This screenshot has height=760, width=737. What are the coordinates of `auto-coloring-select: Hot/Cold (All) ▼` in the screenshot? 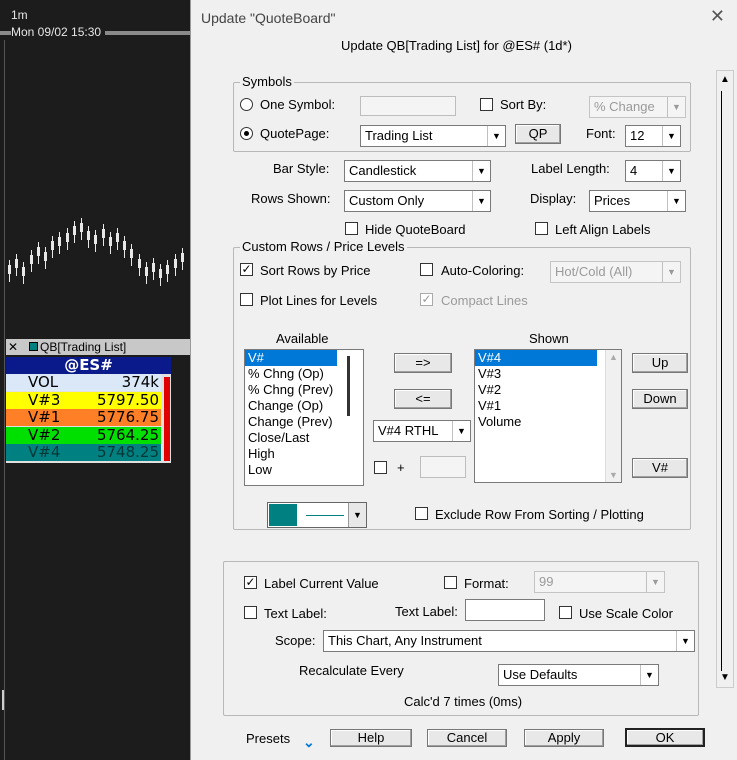 It's located at (615, 272).